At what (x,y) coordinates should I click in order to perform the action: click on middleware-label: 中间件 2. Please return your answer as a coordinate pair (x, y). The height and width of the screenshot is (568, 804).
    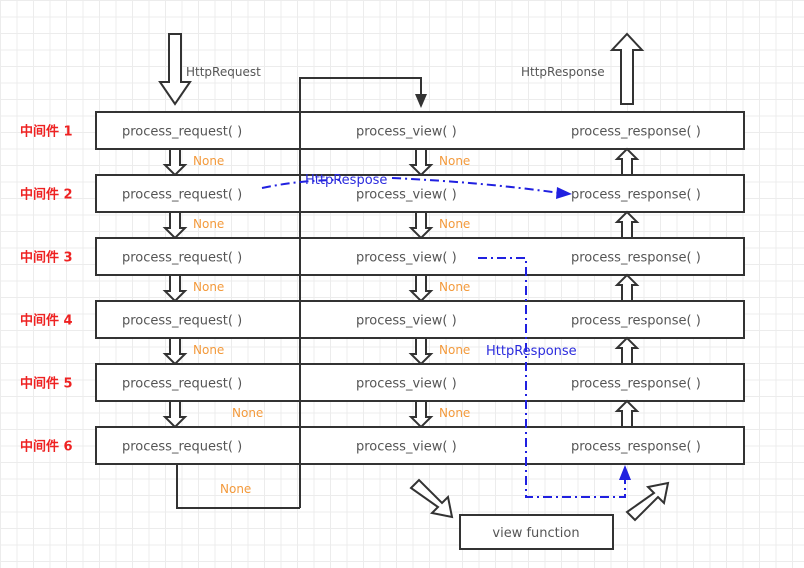
    Looking at the image, I should click on (46, 195).